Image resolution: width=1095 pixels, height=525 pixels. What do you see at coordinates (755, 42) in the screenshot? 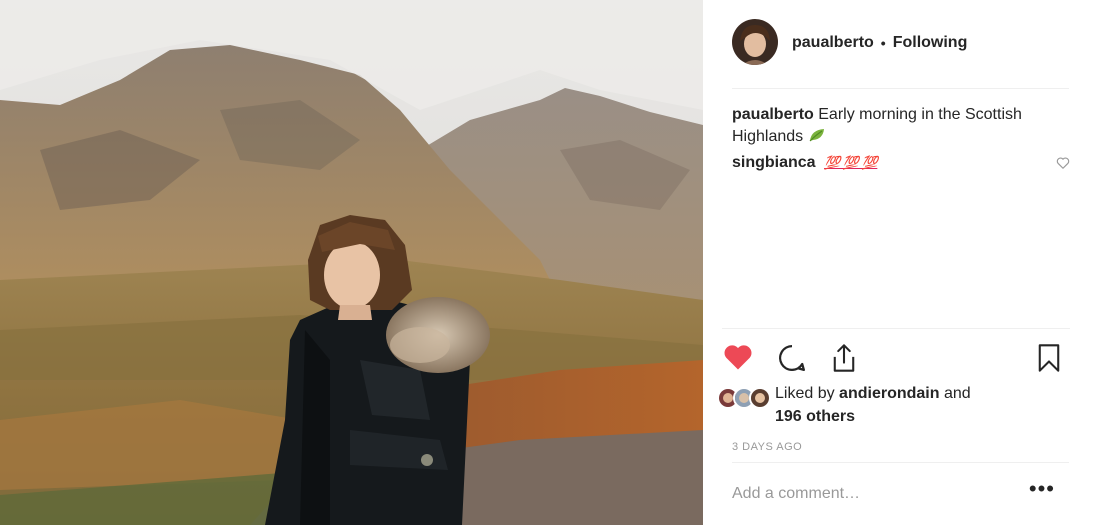
I see `author-avatar` at bounding box center [755, 42].